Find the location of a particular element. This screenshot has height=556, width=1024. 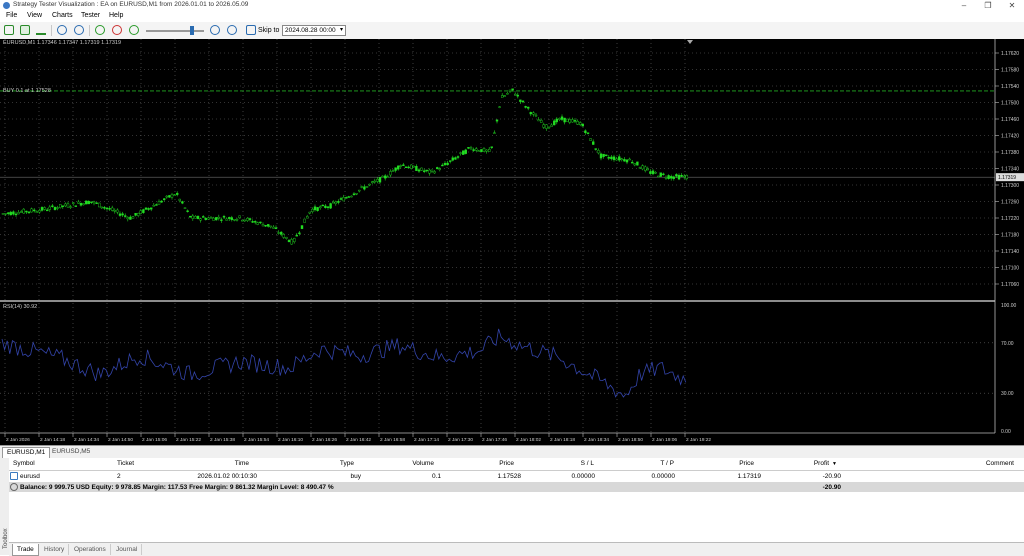

menu-view: View is located at coordinates (34, 15).